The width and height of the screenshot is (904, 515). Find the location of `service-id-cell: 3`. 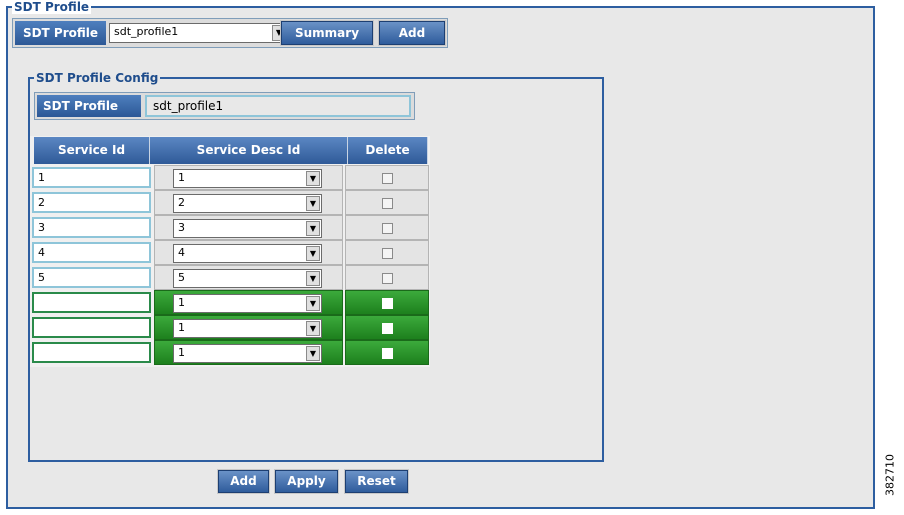

service-id-cell: 3 is located at coordinates (91, 227).